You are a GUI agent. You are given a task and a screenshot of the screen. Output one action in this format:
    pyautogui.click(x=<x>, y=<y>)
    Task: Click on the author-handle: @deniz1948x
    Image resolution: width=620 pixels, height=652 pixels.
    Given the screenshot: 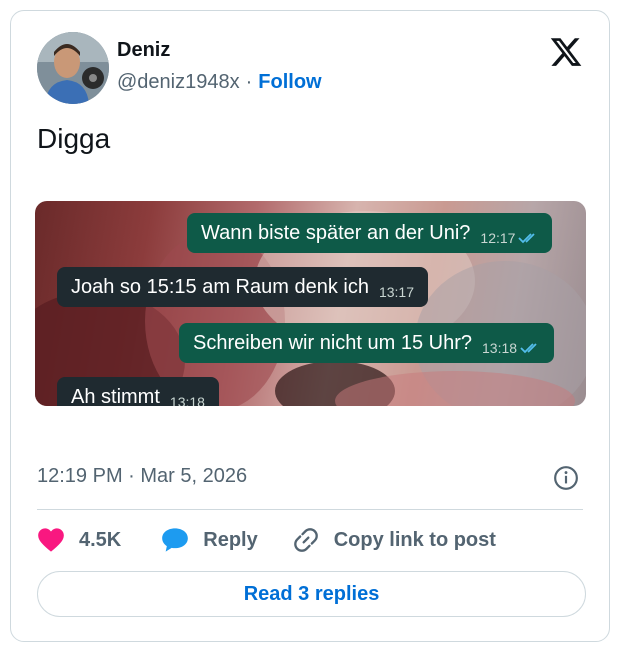 What is the action you would take?
    pyautogui.click(x=178, y=82)
    